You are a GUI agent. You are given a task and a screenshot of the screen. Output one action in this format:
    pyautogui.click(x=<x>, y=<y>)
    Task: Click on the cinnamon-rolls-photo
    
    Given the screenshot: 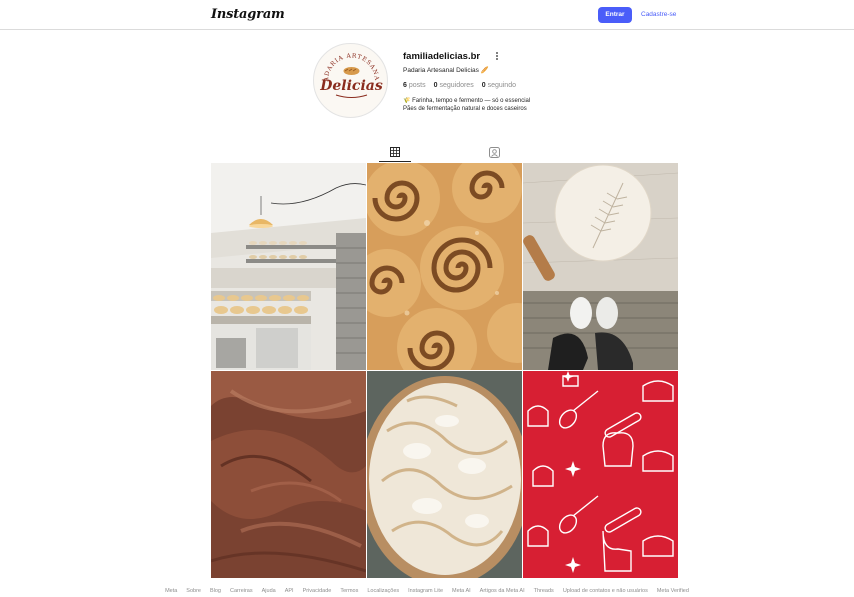 What is the action you would take?
    pyautogui.click(x=444, y=266)
    